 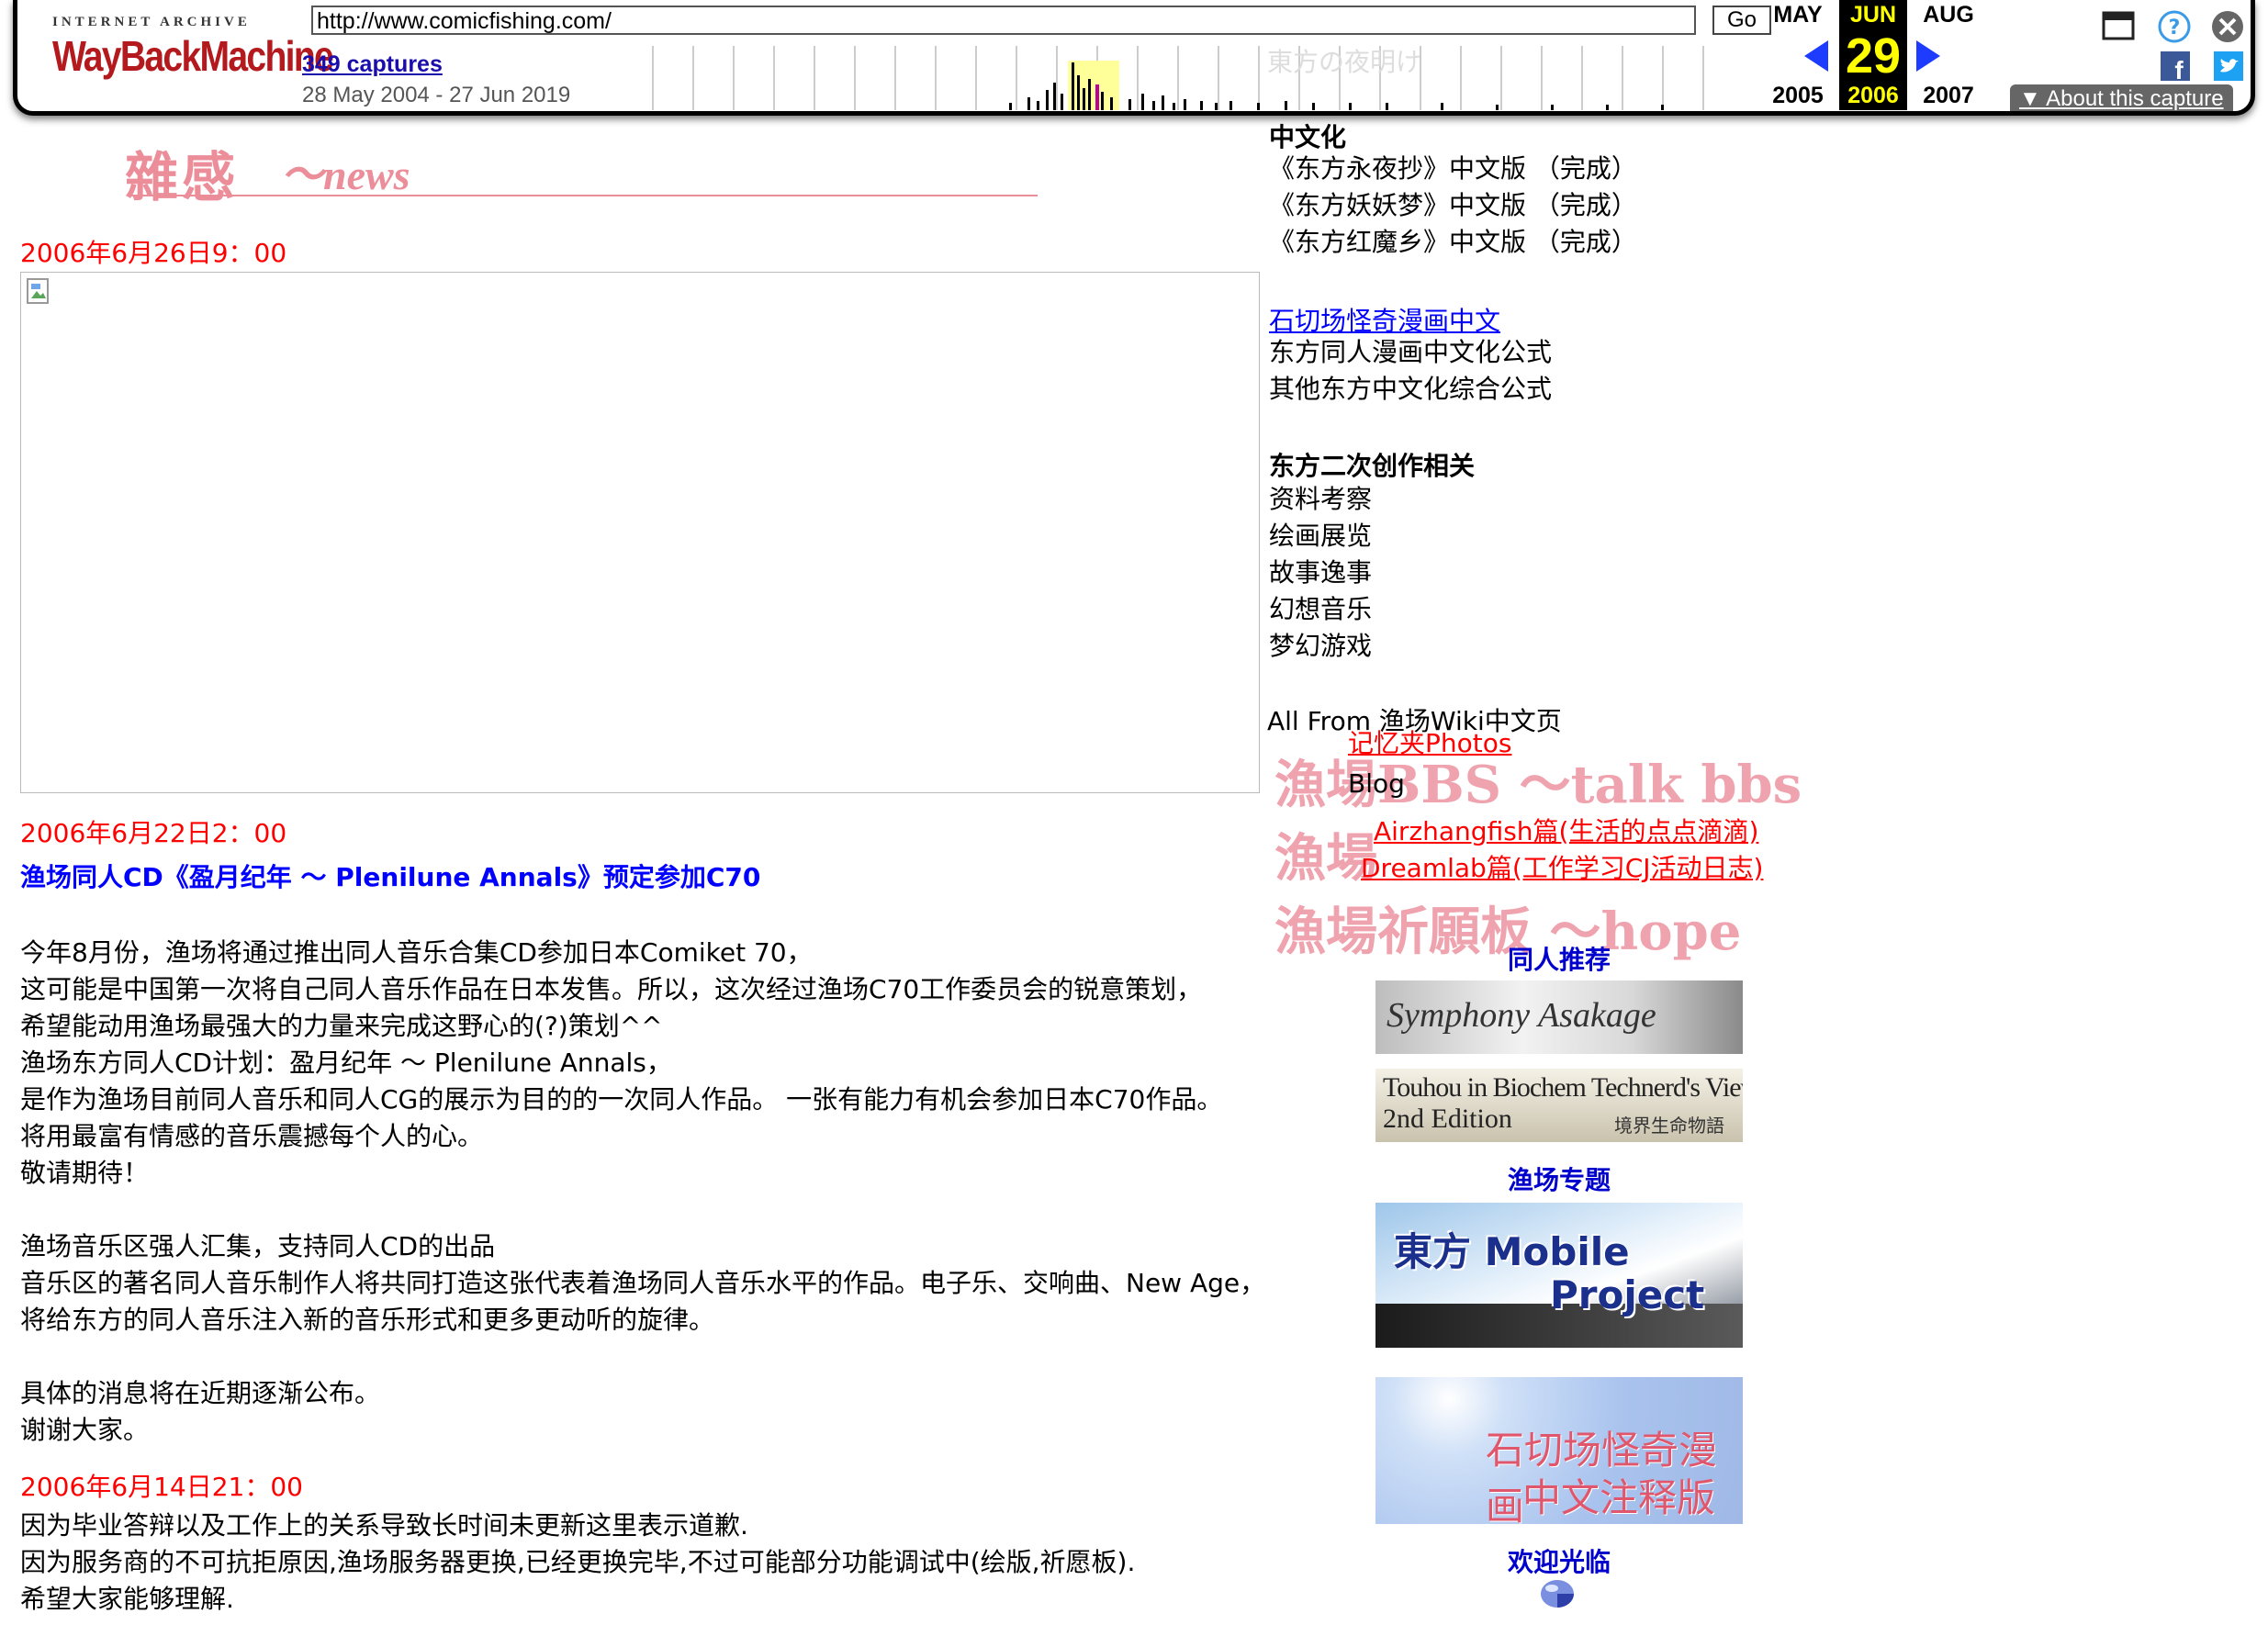 What do you see at coordinates (1566, 830) in the screenshot?
I see `blog-link-airzhangfish: Airzhangfish篇(生活的点点滴滴)` at bounding box center [1566, 830].